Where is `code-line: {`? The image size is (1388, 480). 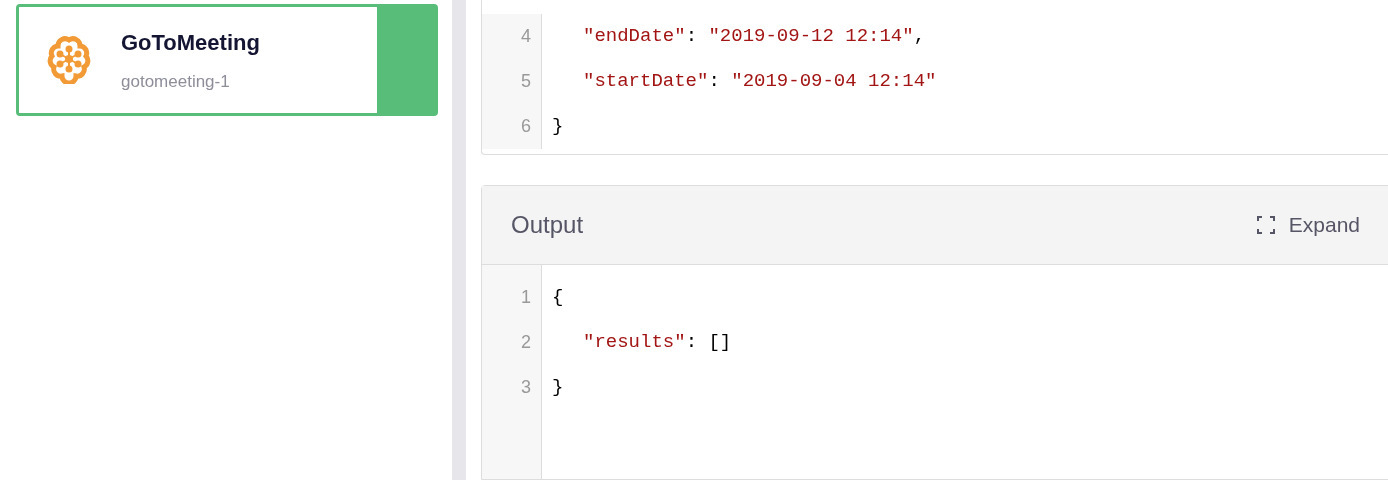
code-line: { is located at coordinates (557, 297).